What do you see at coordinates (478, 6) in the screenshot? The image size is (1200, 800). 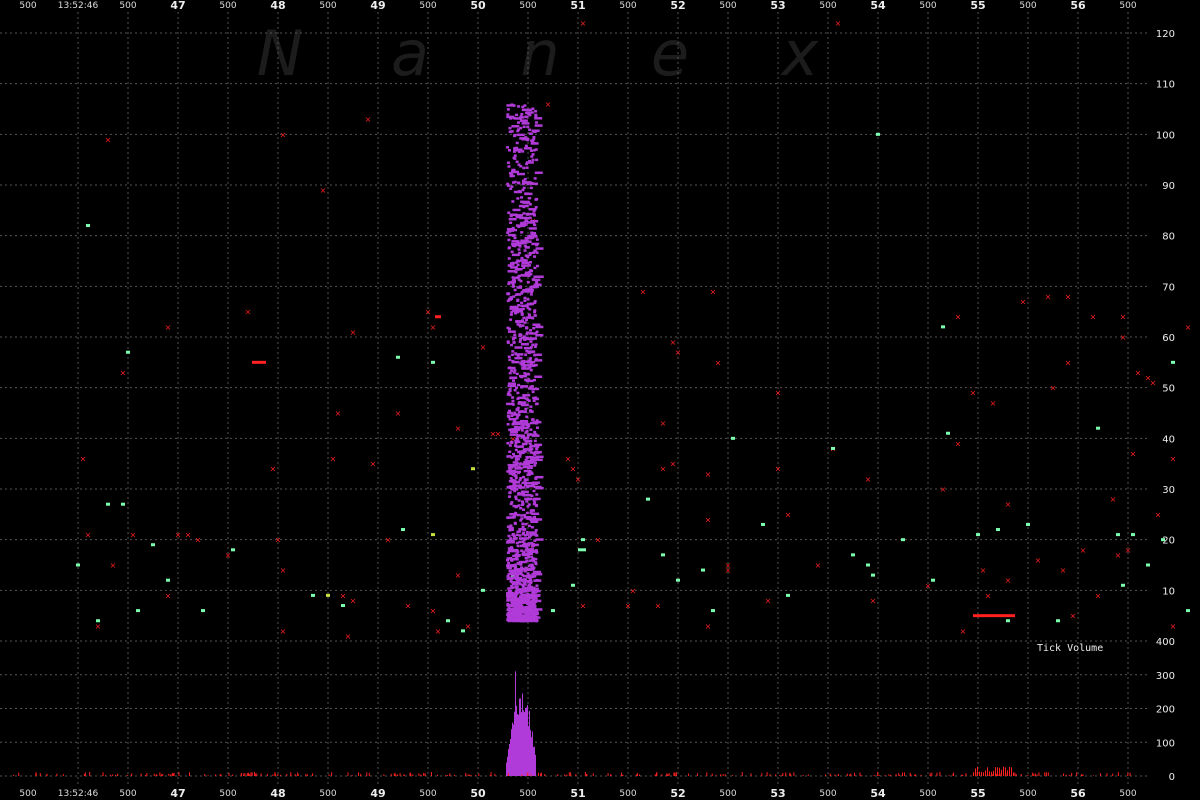 I see `second-label: 50` at bounding box center [478, 6].